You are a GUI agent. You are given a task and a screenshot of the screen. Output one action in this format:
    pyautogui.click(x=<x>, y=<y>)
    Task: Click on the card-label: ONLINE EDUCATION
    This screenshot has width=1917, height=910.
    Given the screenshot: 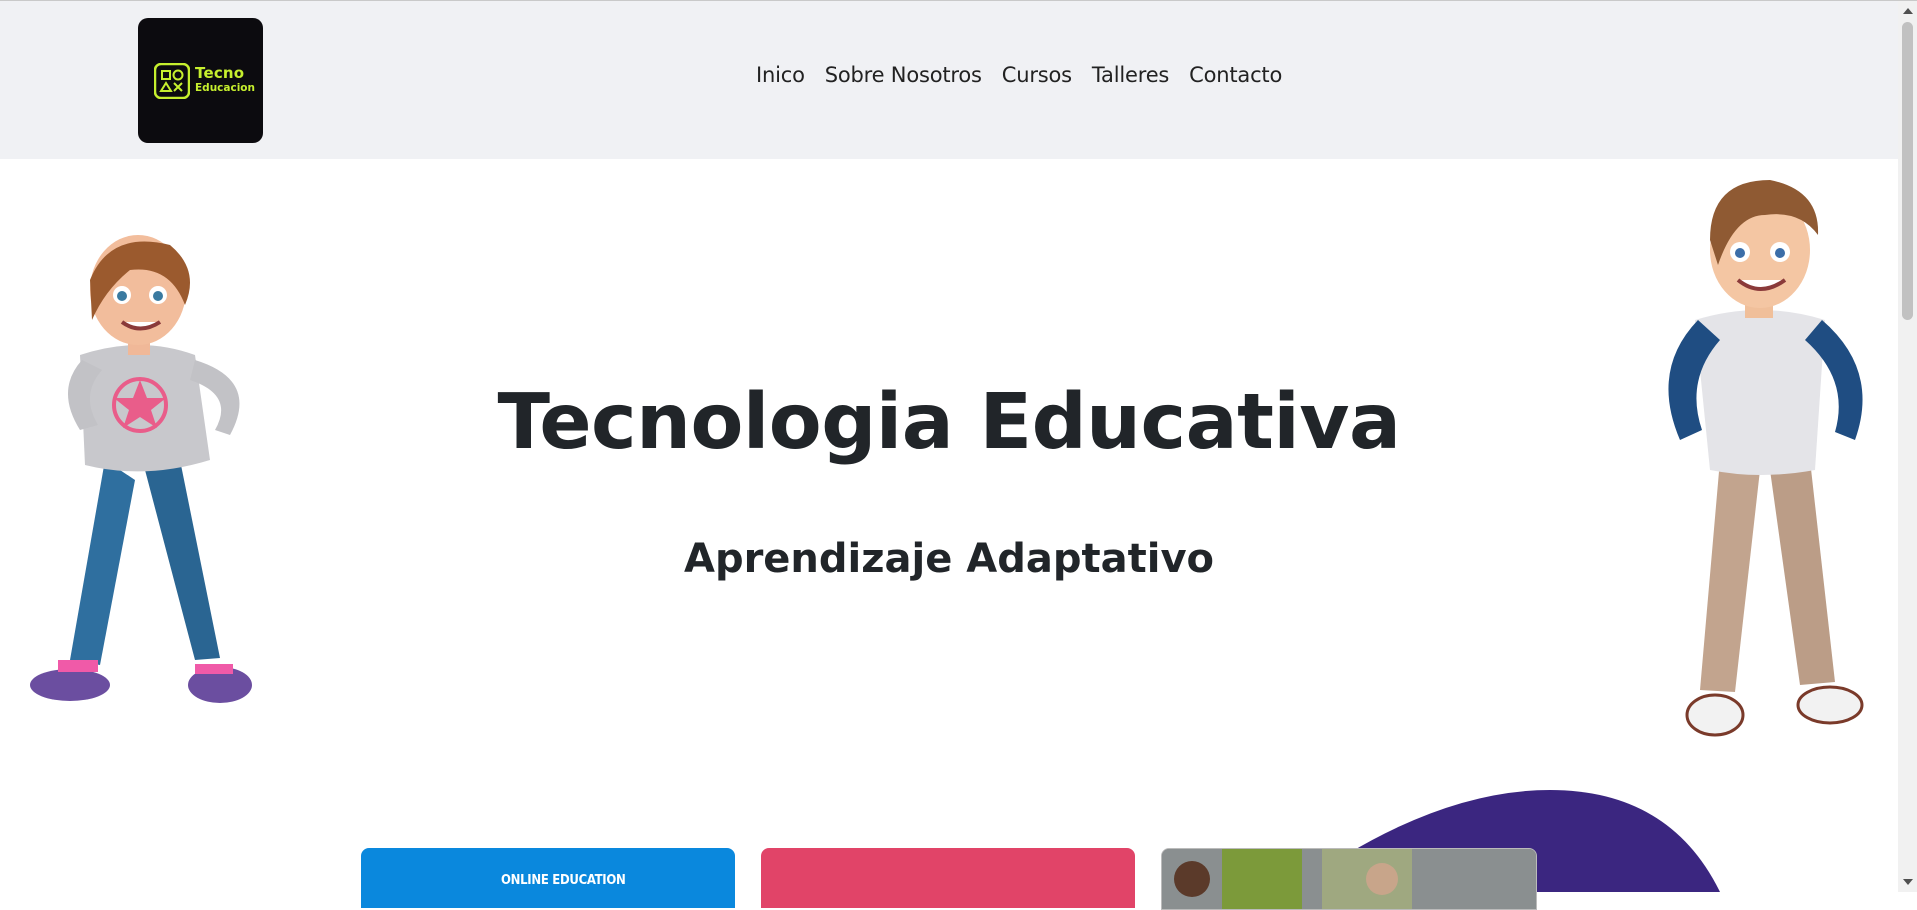 What is the action you would take?
    pyautogui.click(x=563, y=880)
    